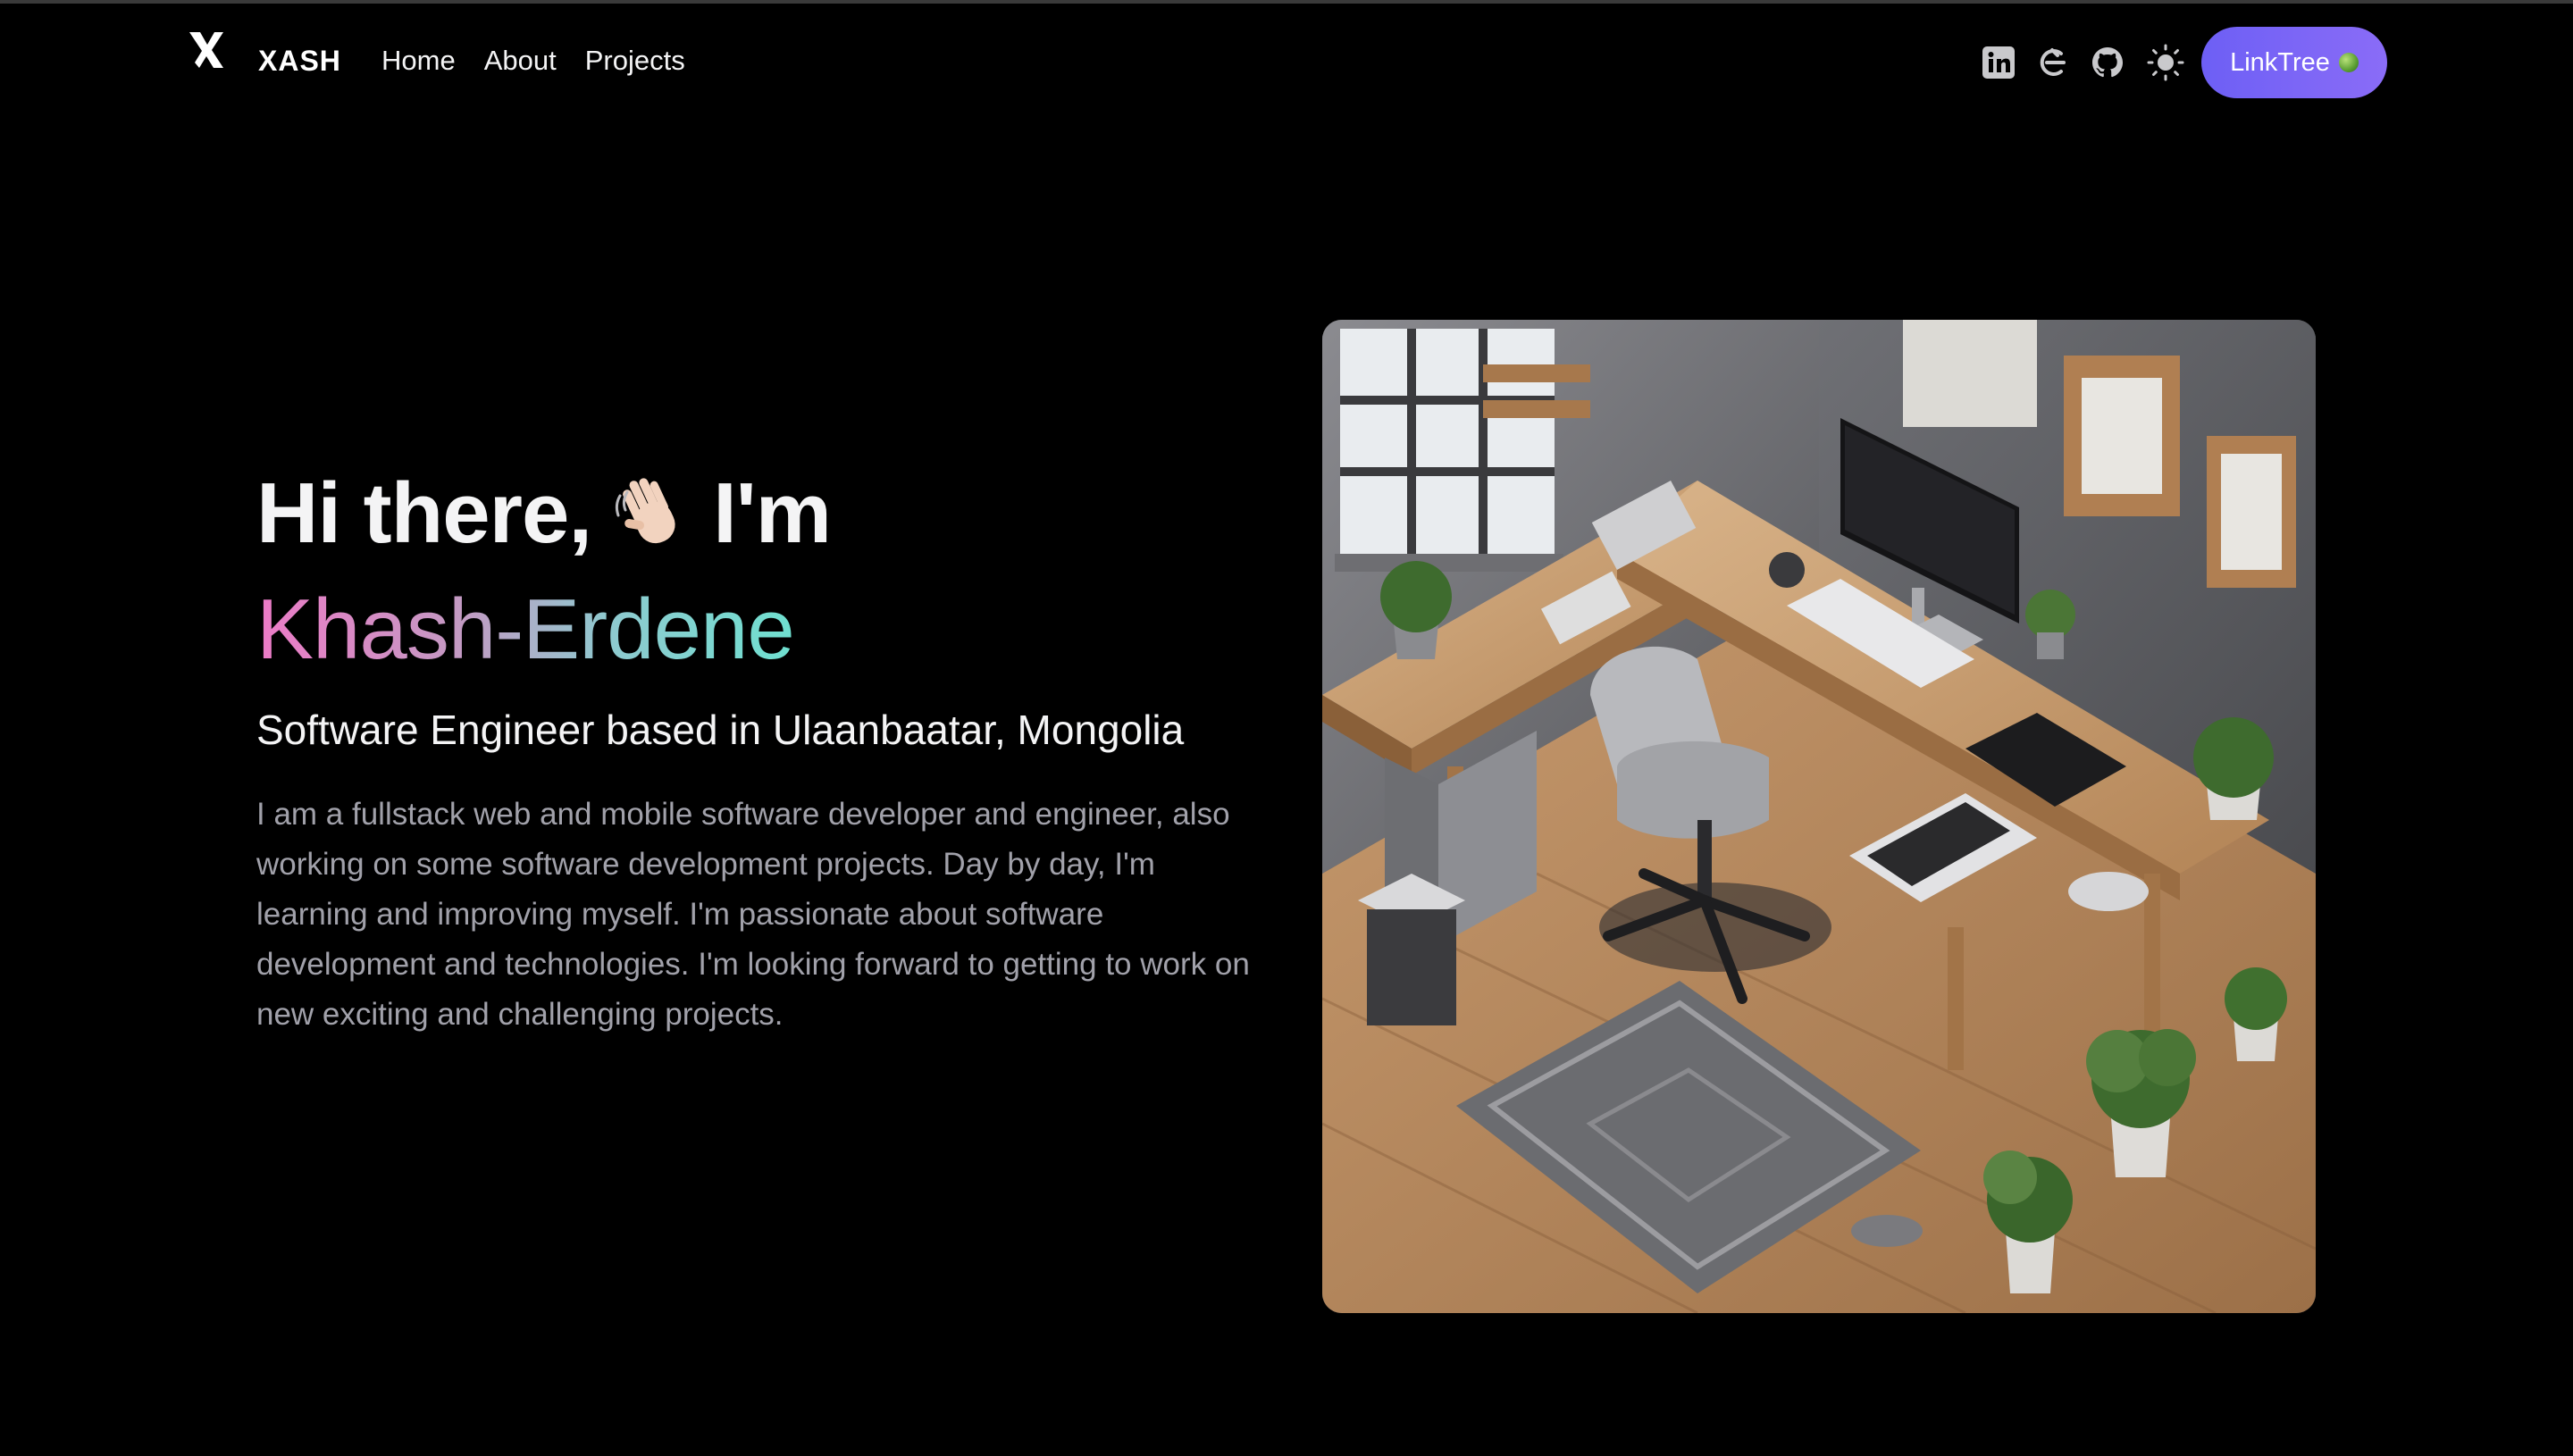 The image size is (2573, 1456). Describe the element at coordinates (206, 49) in the screenshot. I see `xash-logo-icon` at that location.